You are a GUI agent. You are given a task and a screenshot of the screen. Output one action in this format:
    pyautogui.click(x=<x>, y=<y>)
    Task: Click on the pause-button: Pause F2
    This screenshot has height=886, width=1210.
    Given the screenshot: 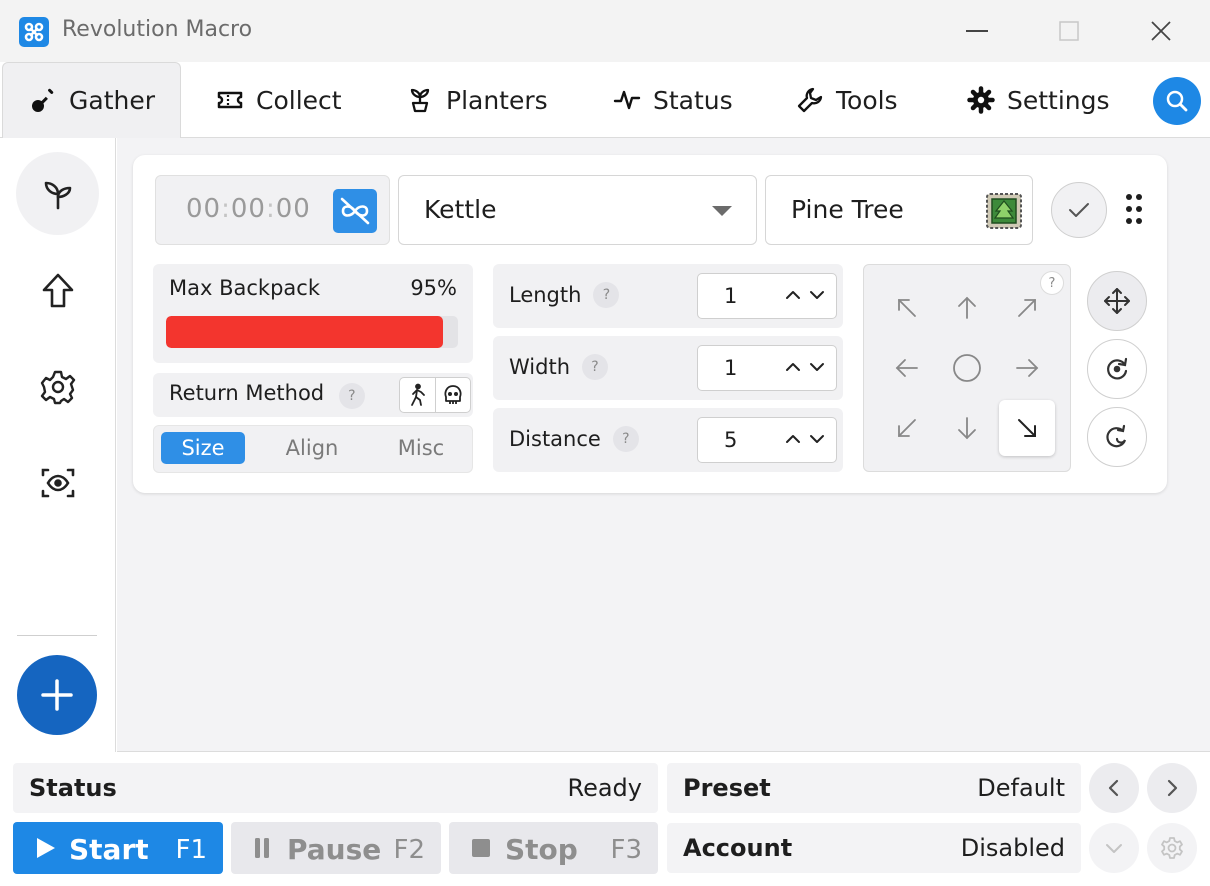 What is the action you would take?
    pyautogui.click(x=336, y=848)
    